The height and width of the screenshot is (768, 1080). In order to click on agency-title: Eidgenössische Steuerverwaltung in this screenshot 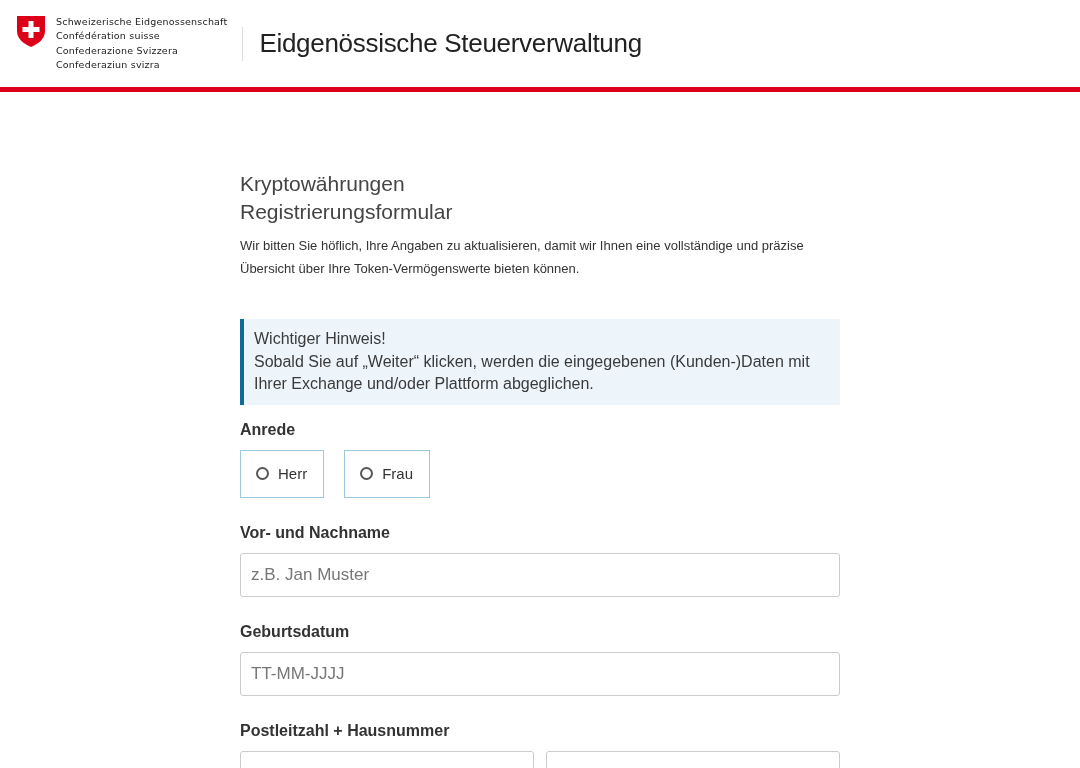, I will do `click(450, 43)`.